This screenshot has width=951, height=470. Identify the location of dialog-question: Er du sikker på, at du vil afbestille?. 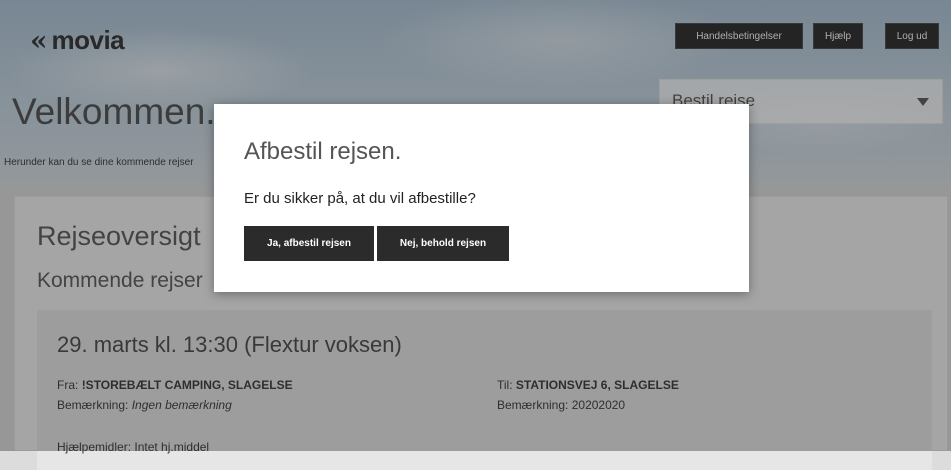
(360, 198).